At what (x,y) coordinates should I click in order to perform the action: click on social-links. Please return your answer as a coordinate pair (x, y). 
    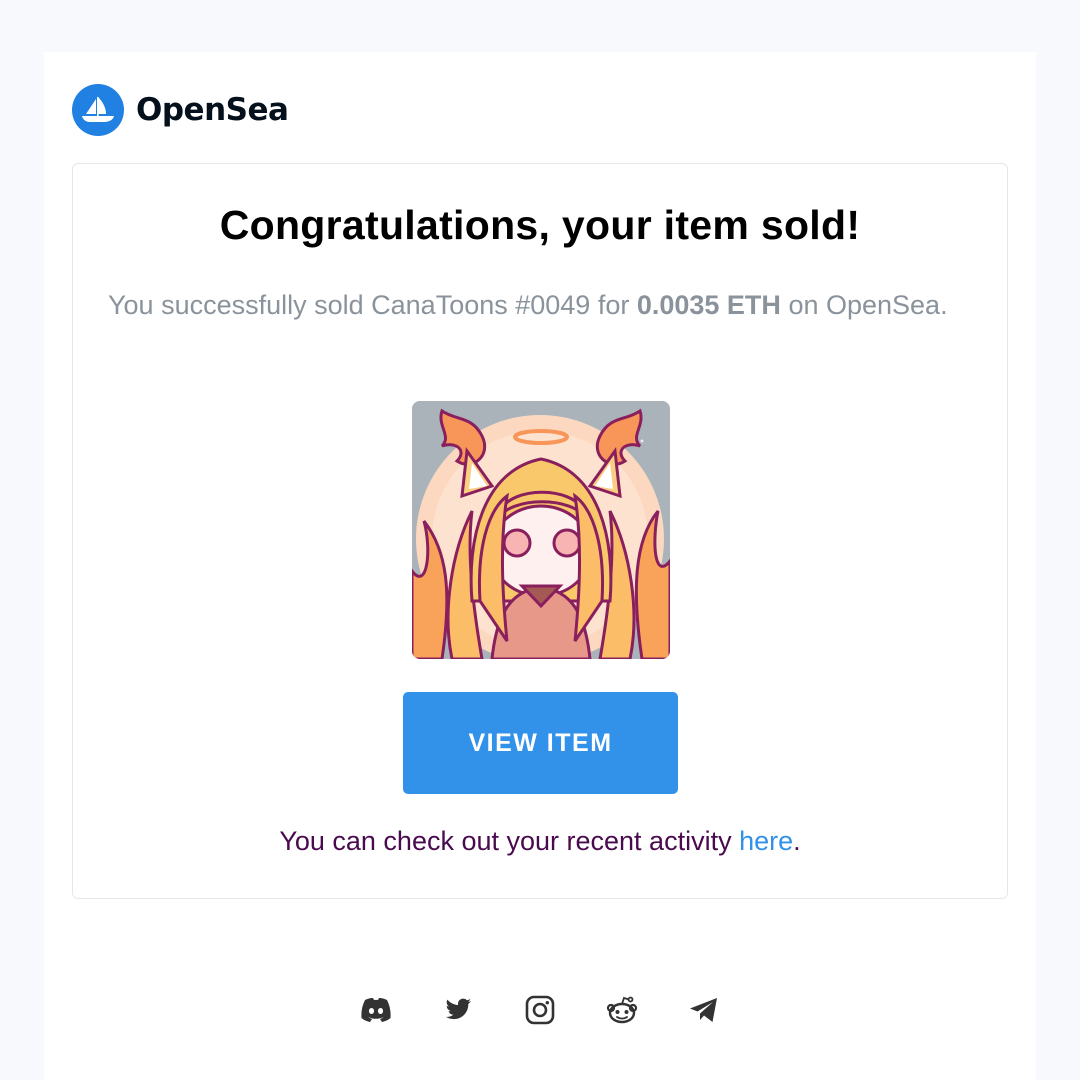
    Looking at the image, I should click on (540, 1010).